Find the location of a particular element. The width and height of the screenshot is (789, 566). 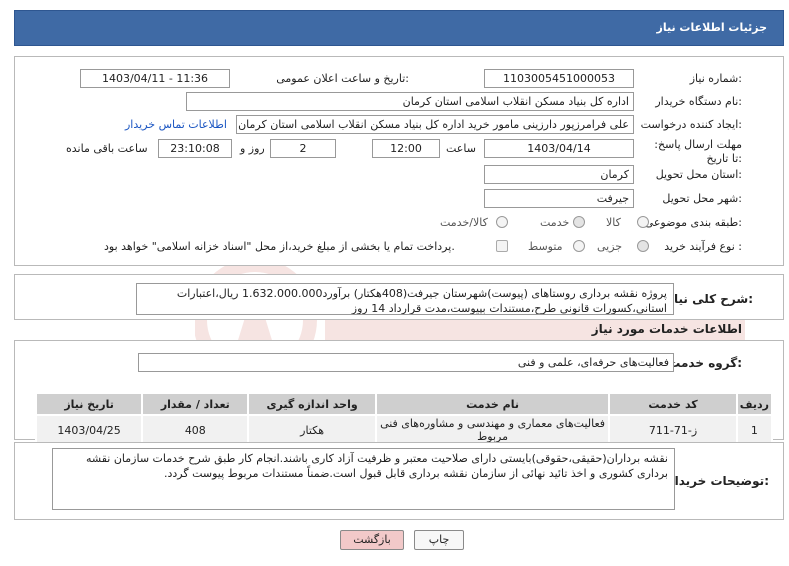

page-header: جزئیات اطلاعات نیاز is located at coordinates (399, 28).